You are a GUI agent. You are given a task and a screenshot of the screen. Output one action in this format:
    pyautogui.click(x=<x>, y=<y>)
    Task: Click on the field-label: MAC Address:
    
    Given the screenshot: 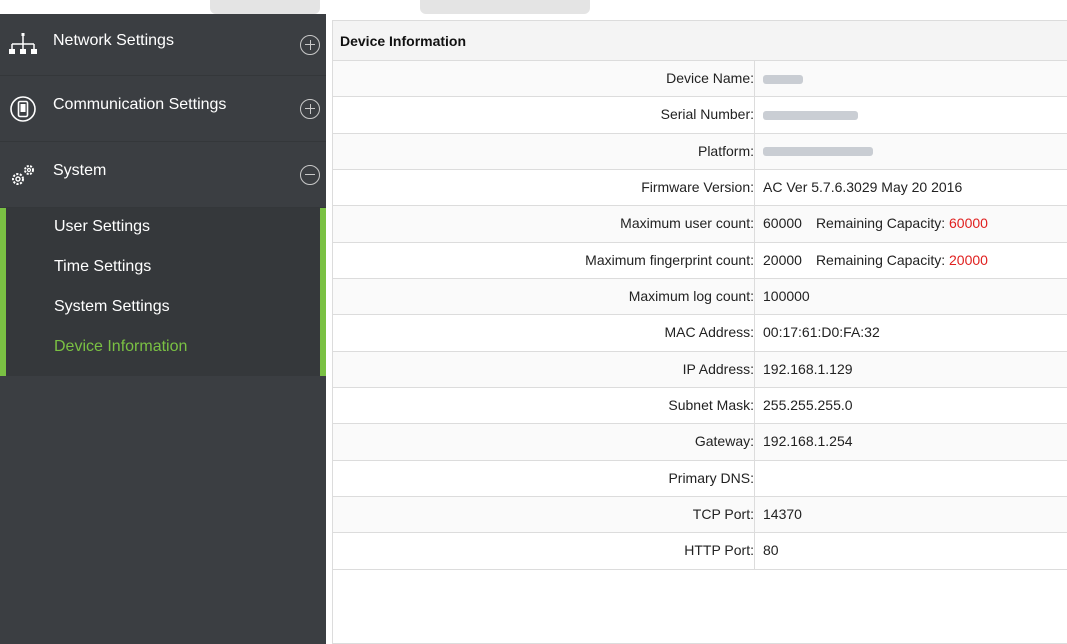 What is the action you would take?
    pyautogui.click(x=709, y=332)
    